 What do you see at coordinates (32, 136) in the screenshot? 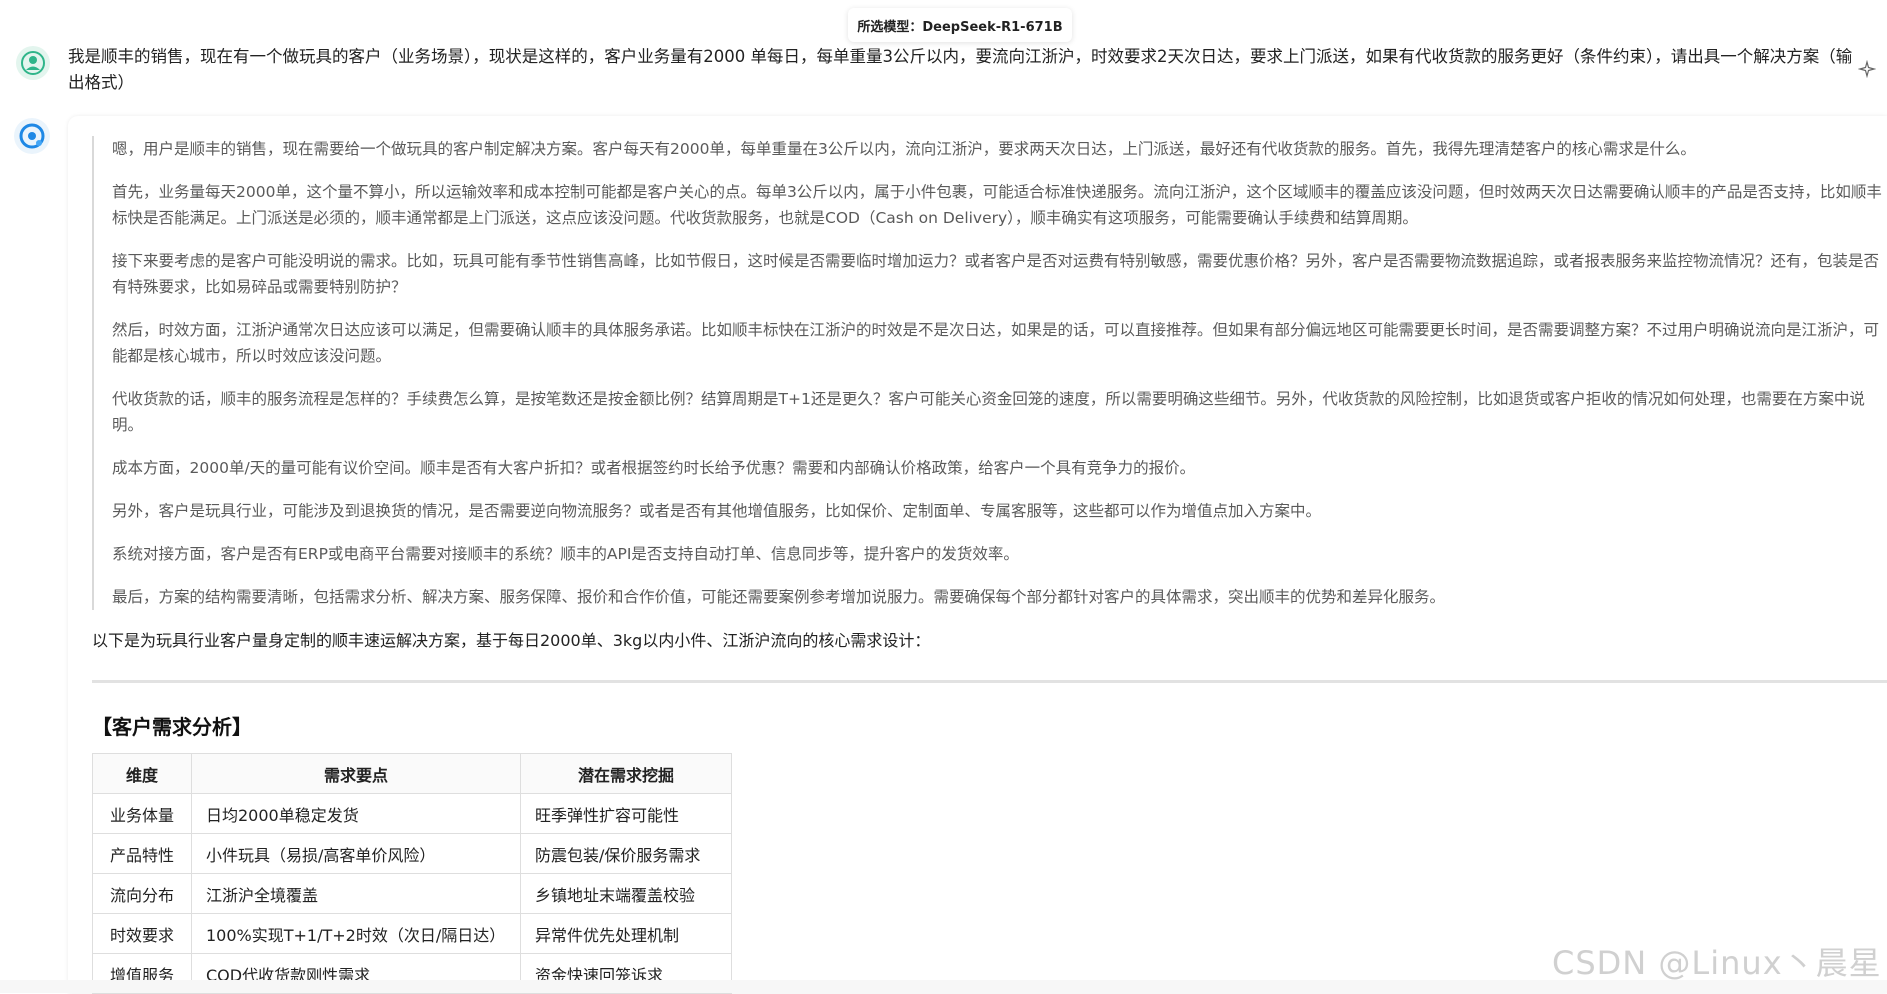
I see `deepseek-logo-icon` at bounding box center [32, 136].